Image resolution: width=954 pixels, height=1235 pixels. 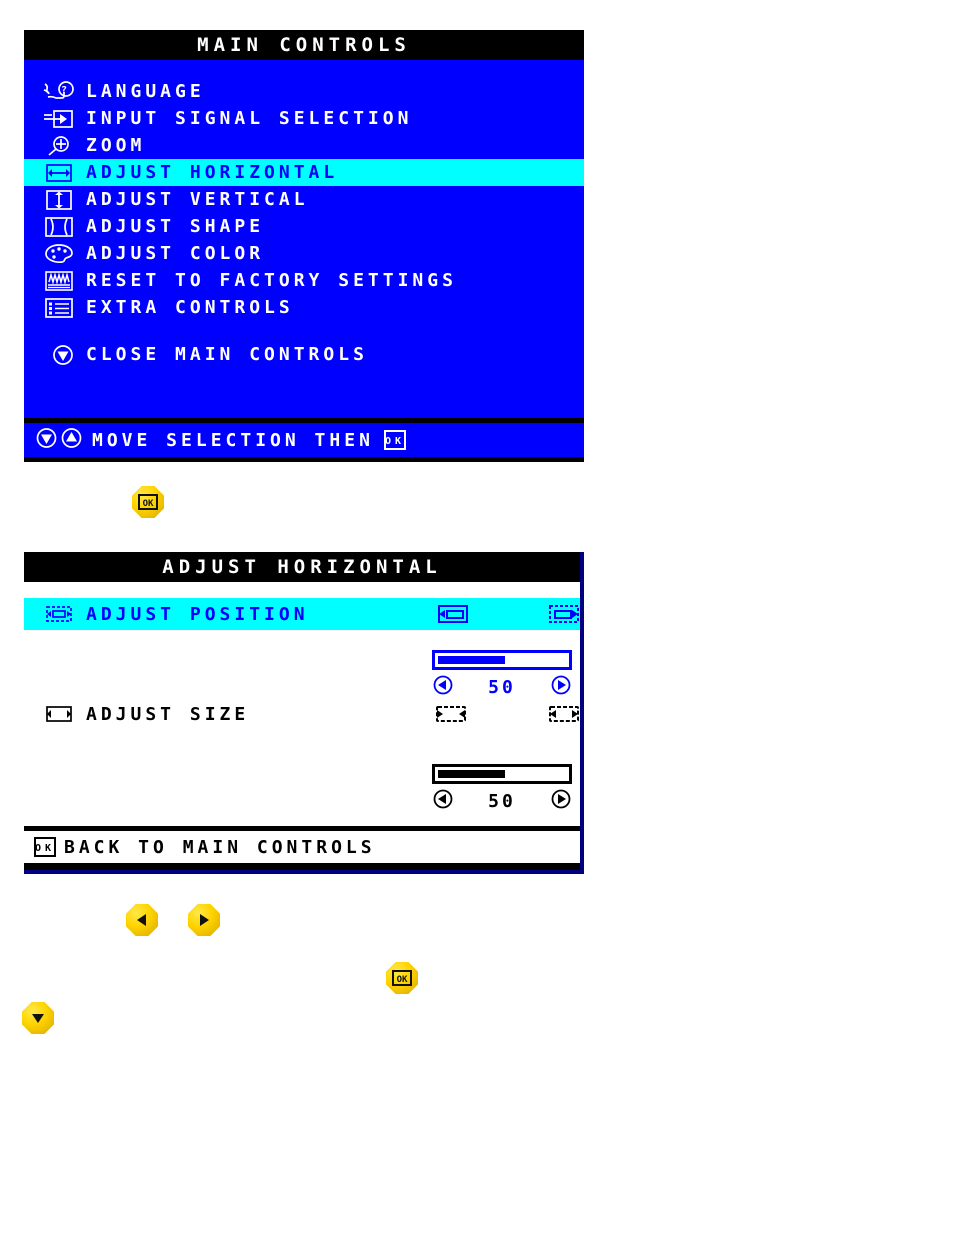 I want to click on menu-item-label: EXTRA CONTROLS, so click(x=190, y=307).